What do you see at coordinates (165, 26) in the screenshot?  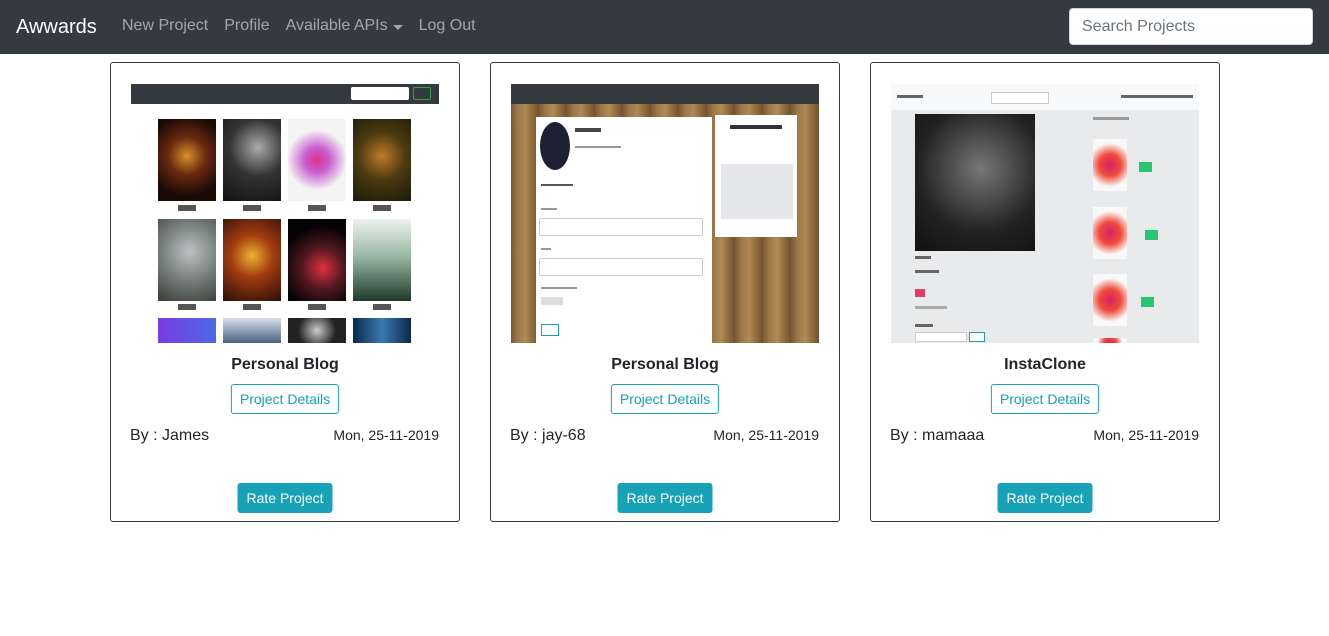 I see `nav-new-project: New Project` at bounding box center [165, 26].